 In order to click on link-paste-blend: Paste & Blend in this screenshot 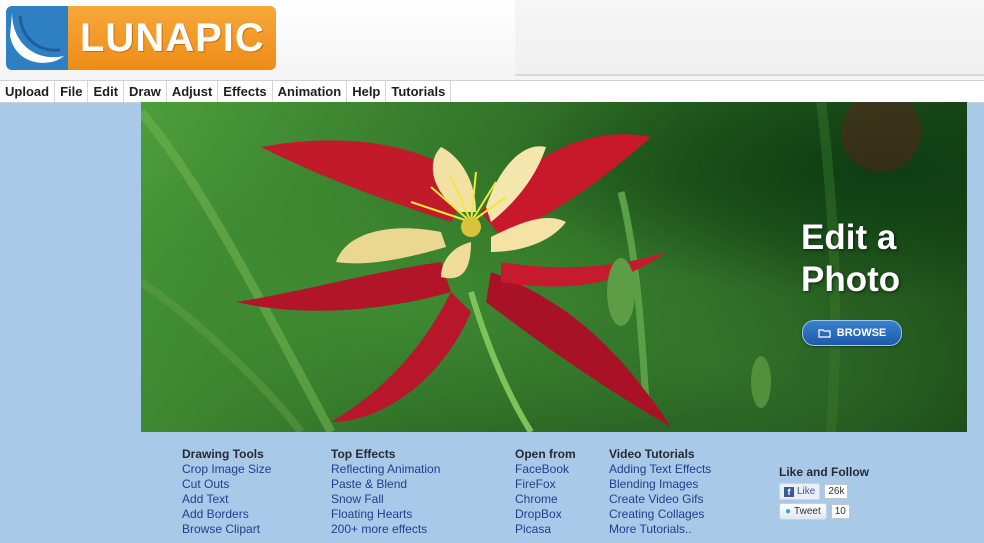, I will do `click(385, 484)`.